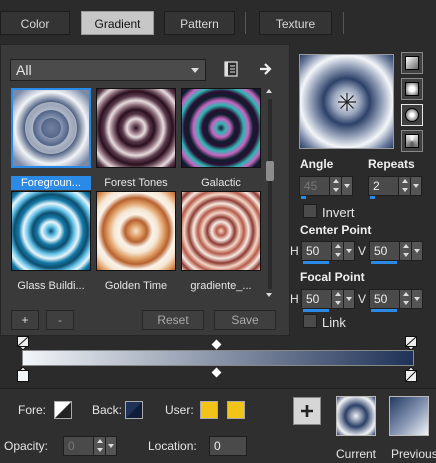  What do you see at coordinates (294, 299) in the screenshot?
I see `focal-h-label: H` at bounding box center [294, 299].